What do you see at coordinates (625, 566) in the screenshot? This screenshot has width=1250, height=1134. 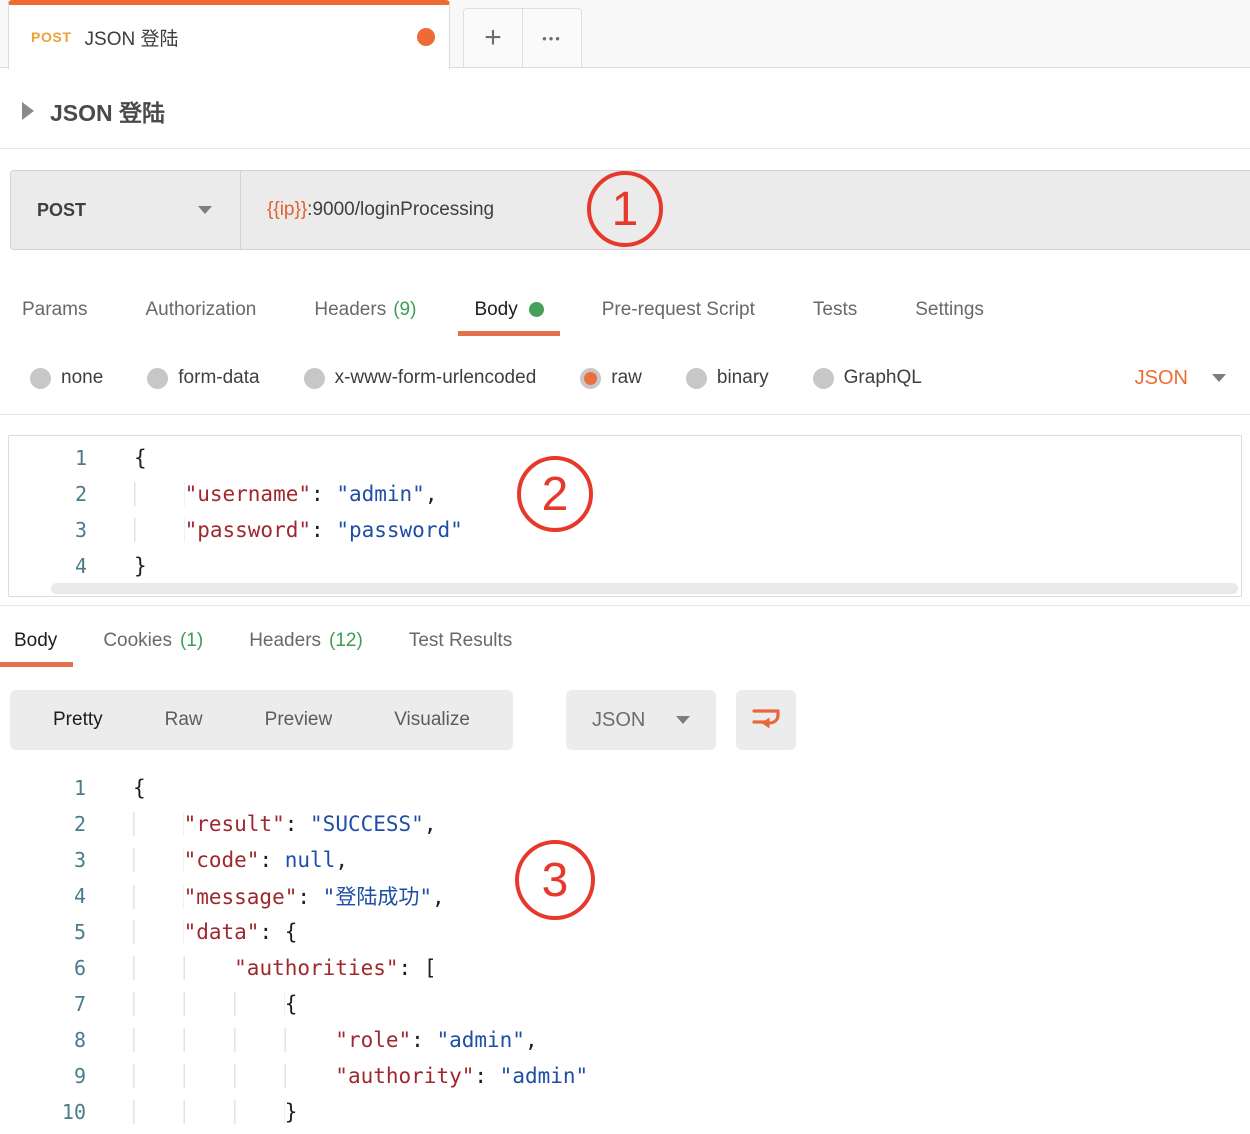 I see `code-line: 4}` at bounding box center [625, 566].